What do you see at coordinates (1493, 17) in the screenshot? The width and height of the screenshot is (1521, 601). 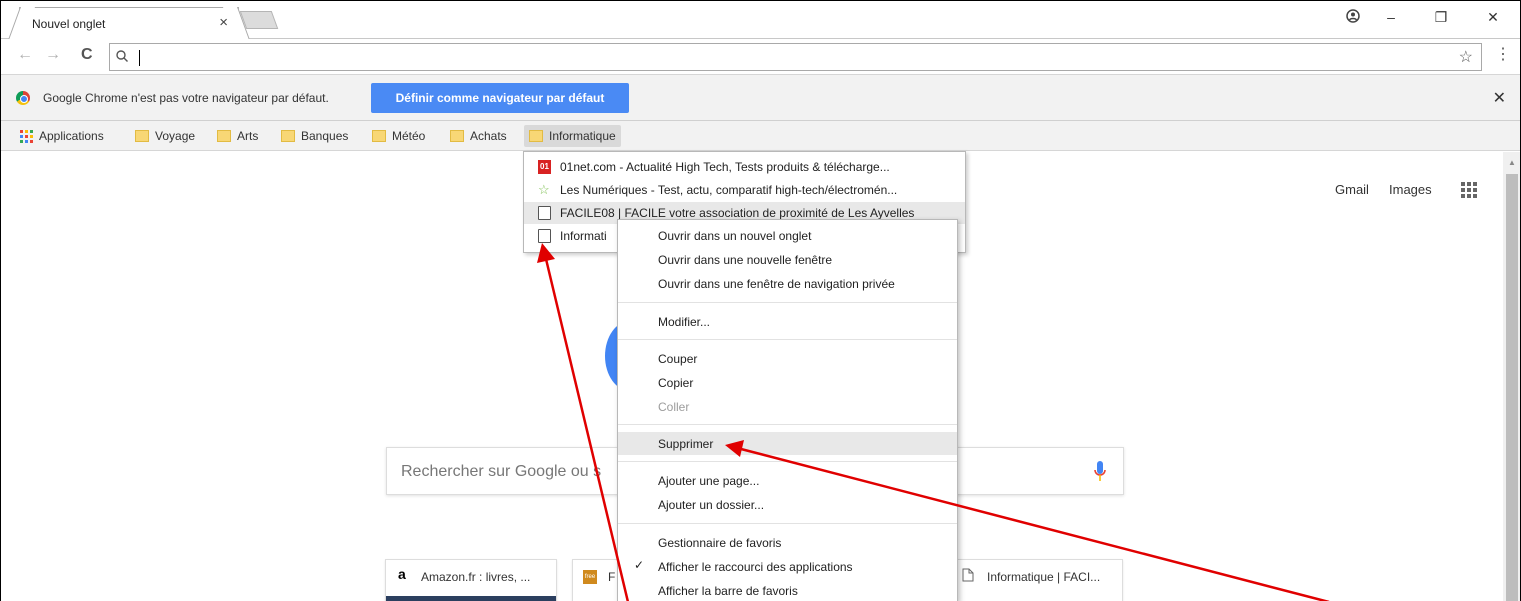 I see `close-window-icon: ✕` at bounding box center [1493, 17].